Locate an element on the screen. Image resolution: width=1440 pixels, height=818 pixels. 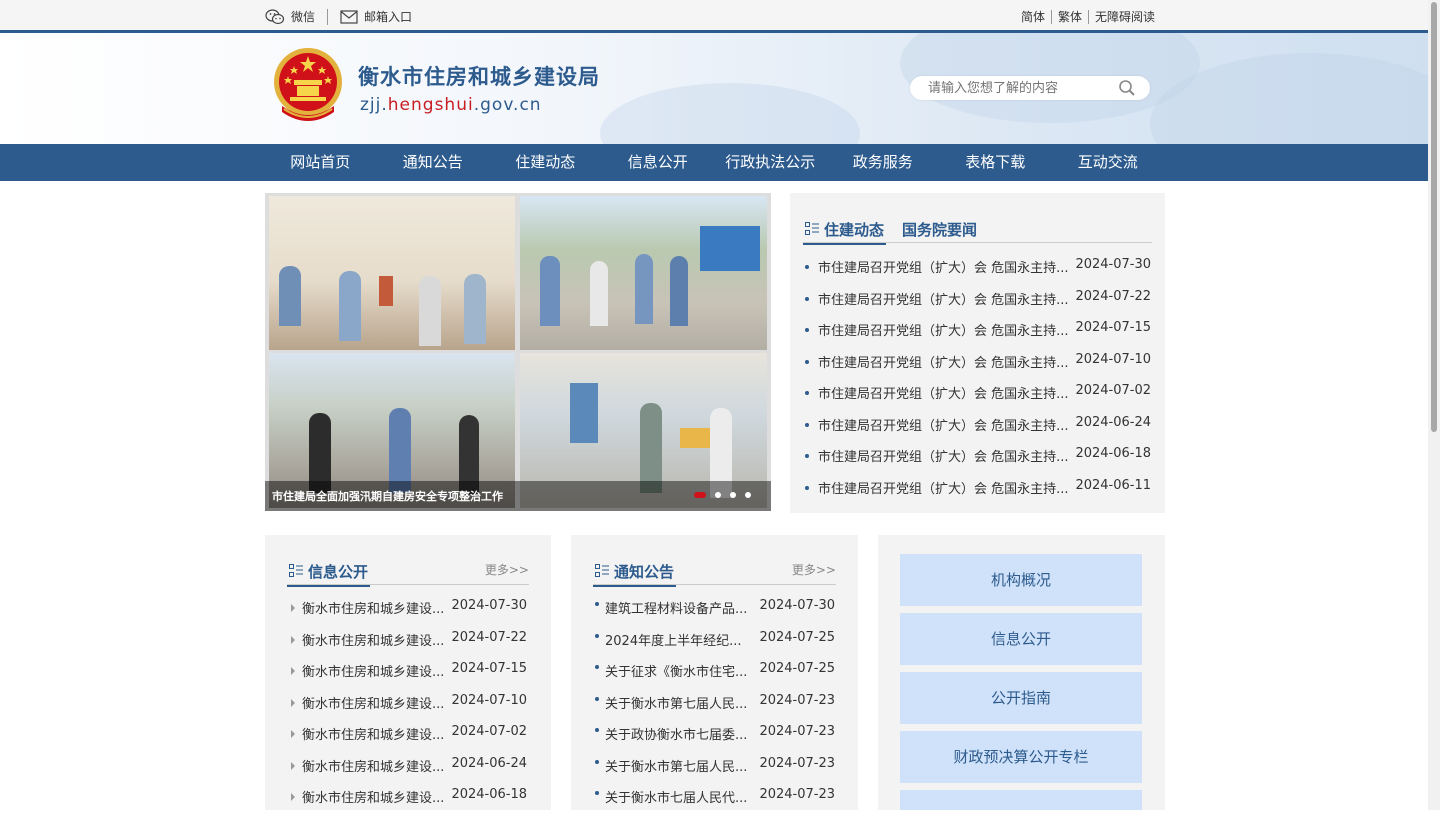
tab-state-council: 国务院要闻 is located at coordinates (939, 229).